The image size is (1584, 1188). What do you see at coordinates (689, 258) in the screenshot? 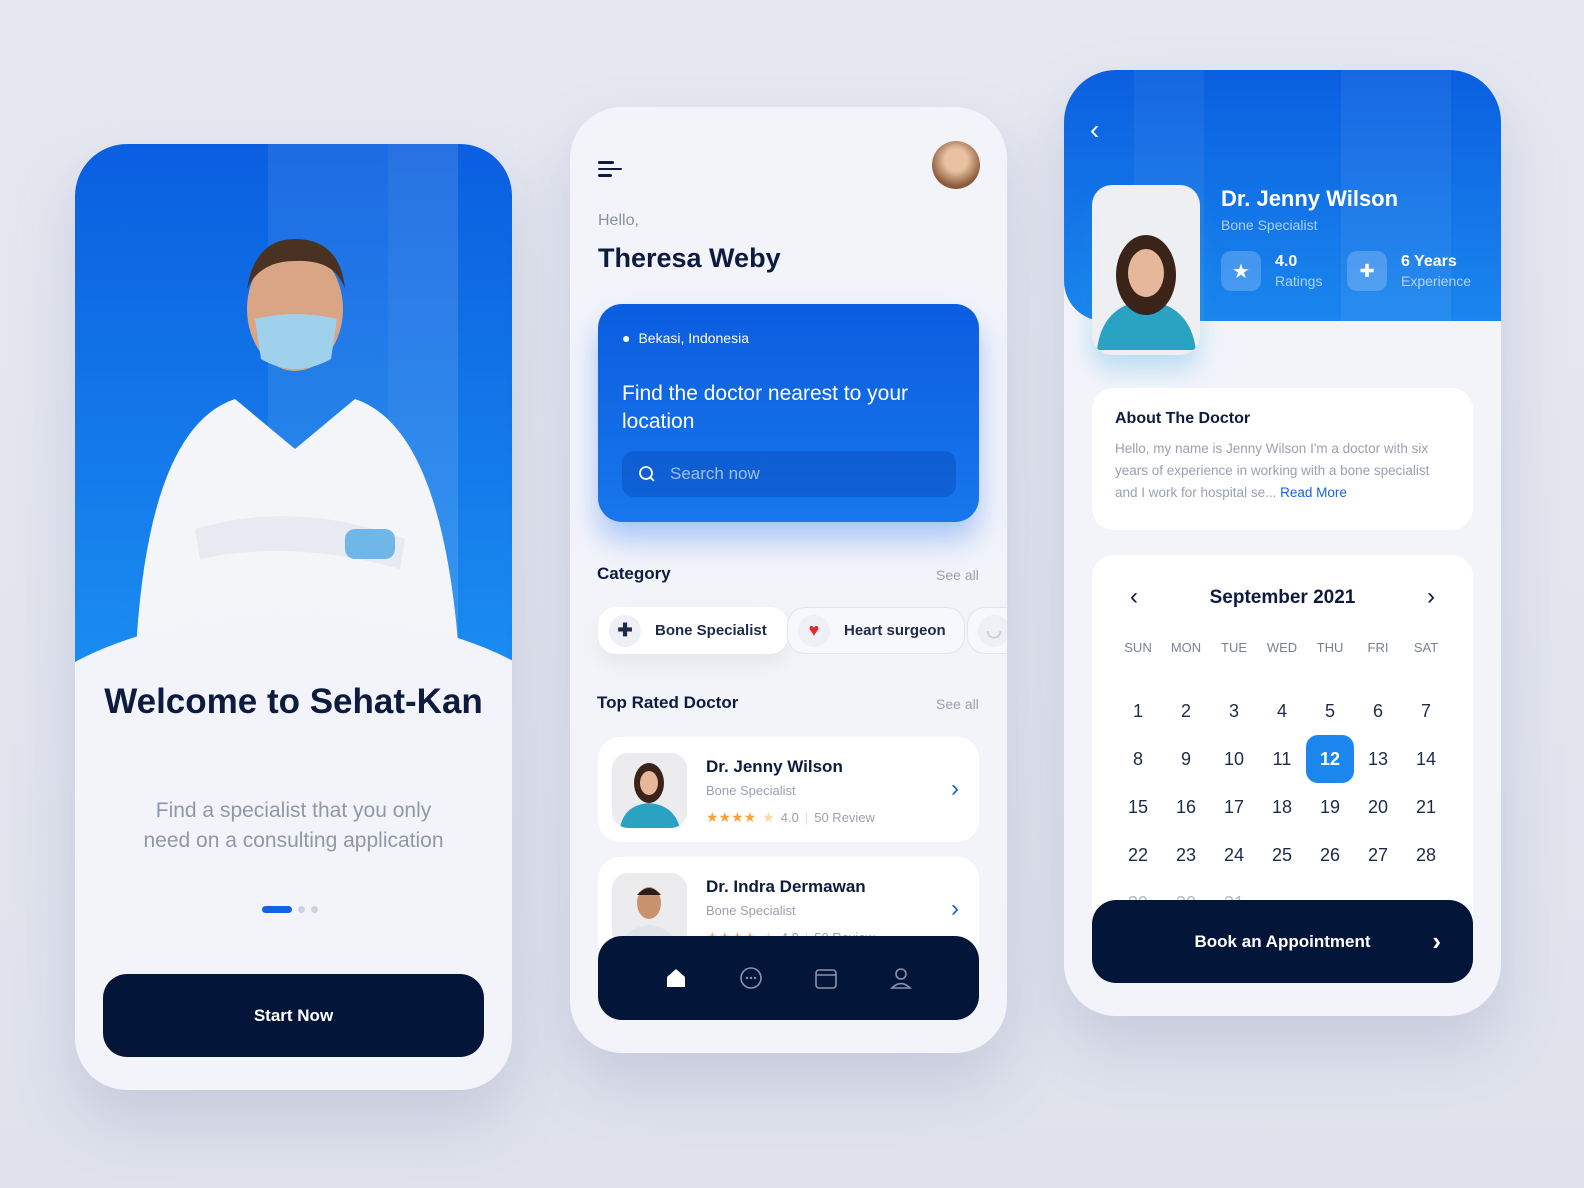
I see `user-name: Theresa Weby` at bounding box center [689, 258].